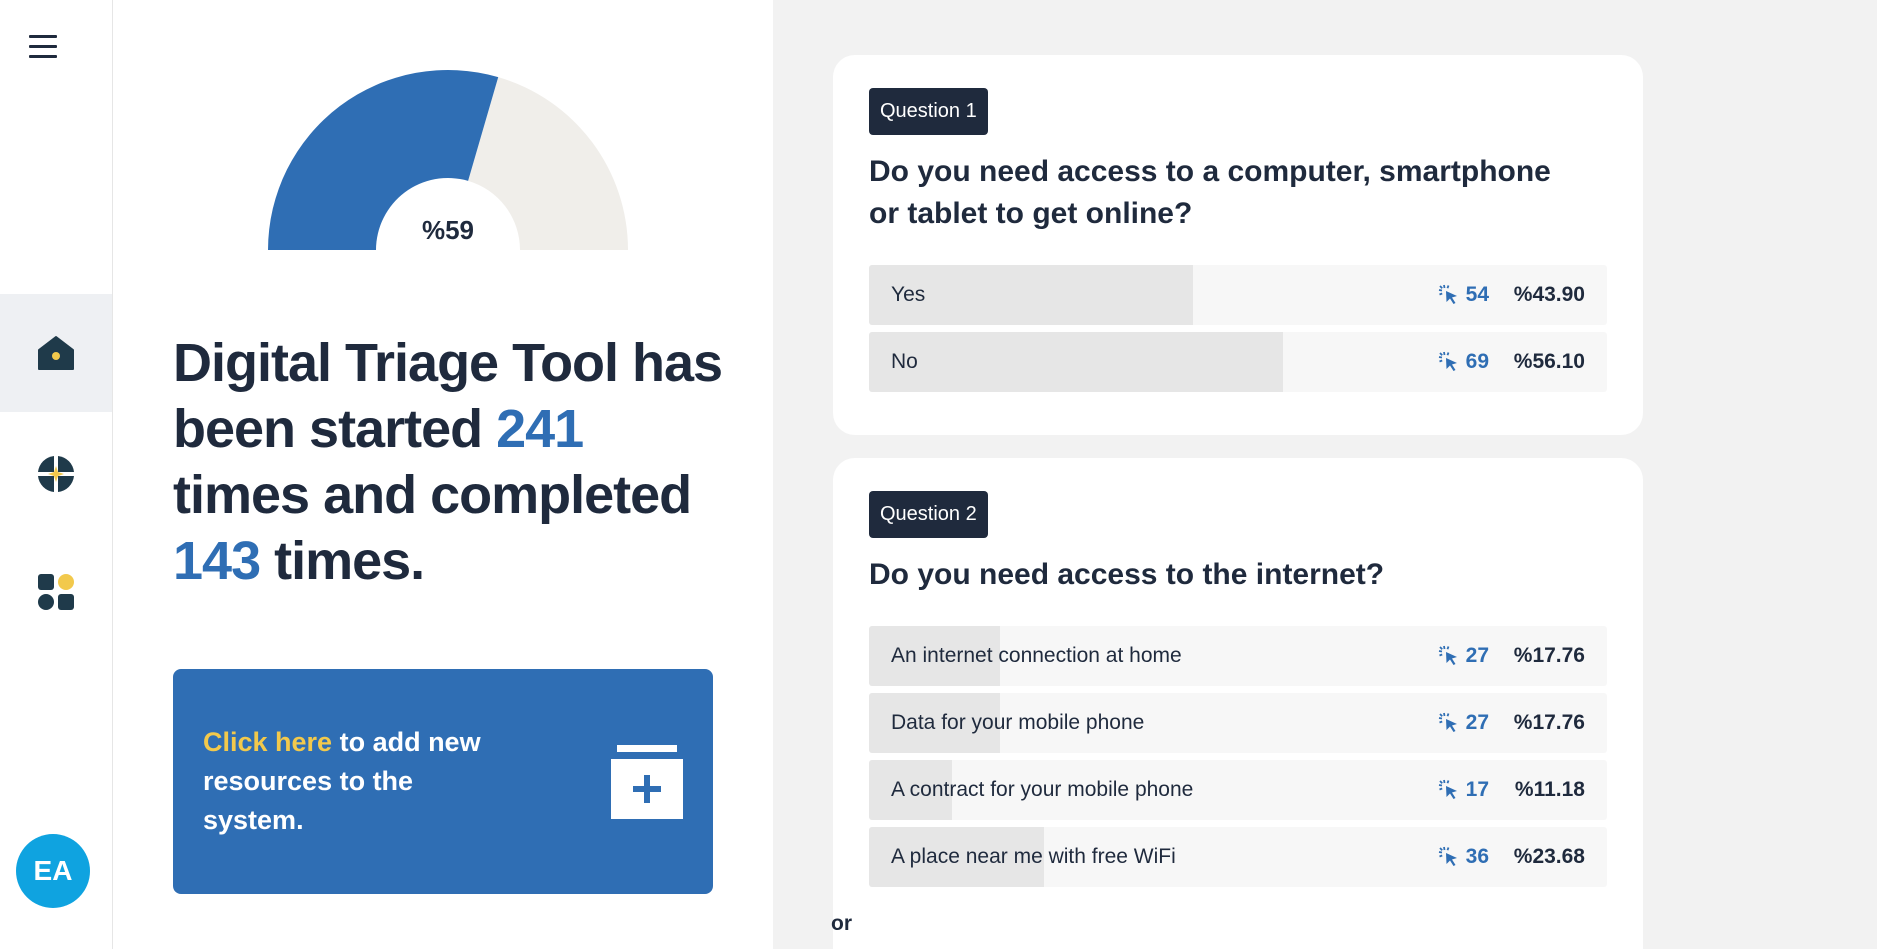 Image resolution: width=1877 pixels, height=949 pixels. I want to click on answer-label: Data for your mobile phone, so click(1018, 722).